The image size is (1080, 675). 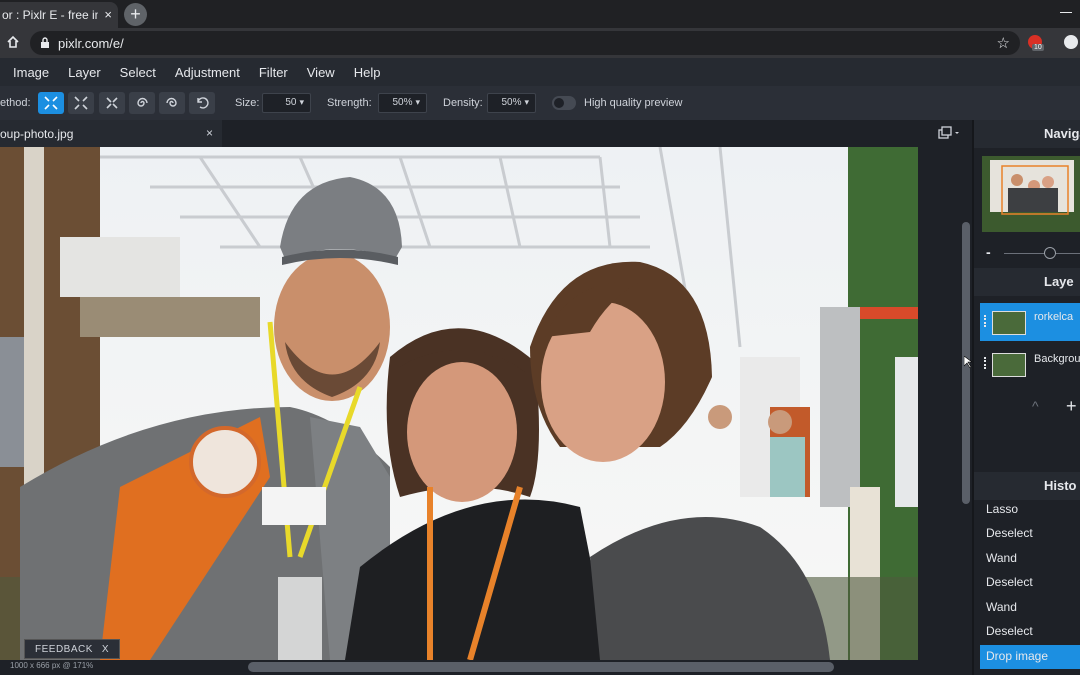 What do you see at coordinates (1054, 317) in the screenshot?
I see `layer-name: rorkelca` at bounding box center [1054, 317].